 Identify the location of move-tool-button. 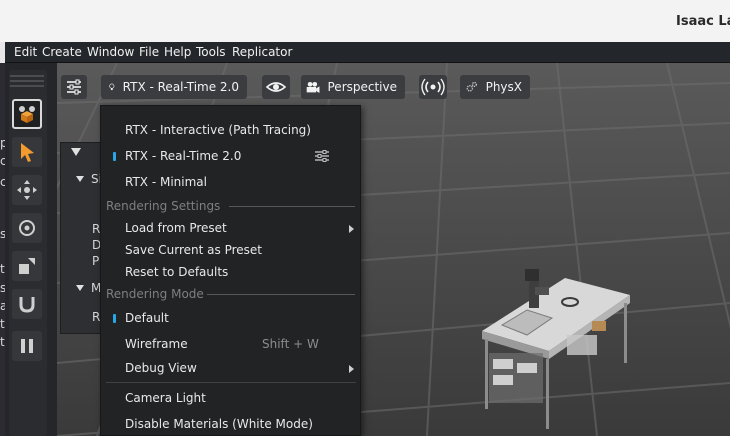
(27, 190).